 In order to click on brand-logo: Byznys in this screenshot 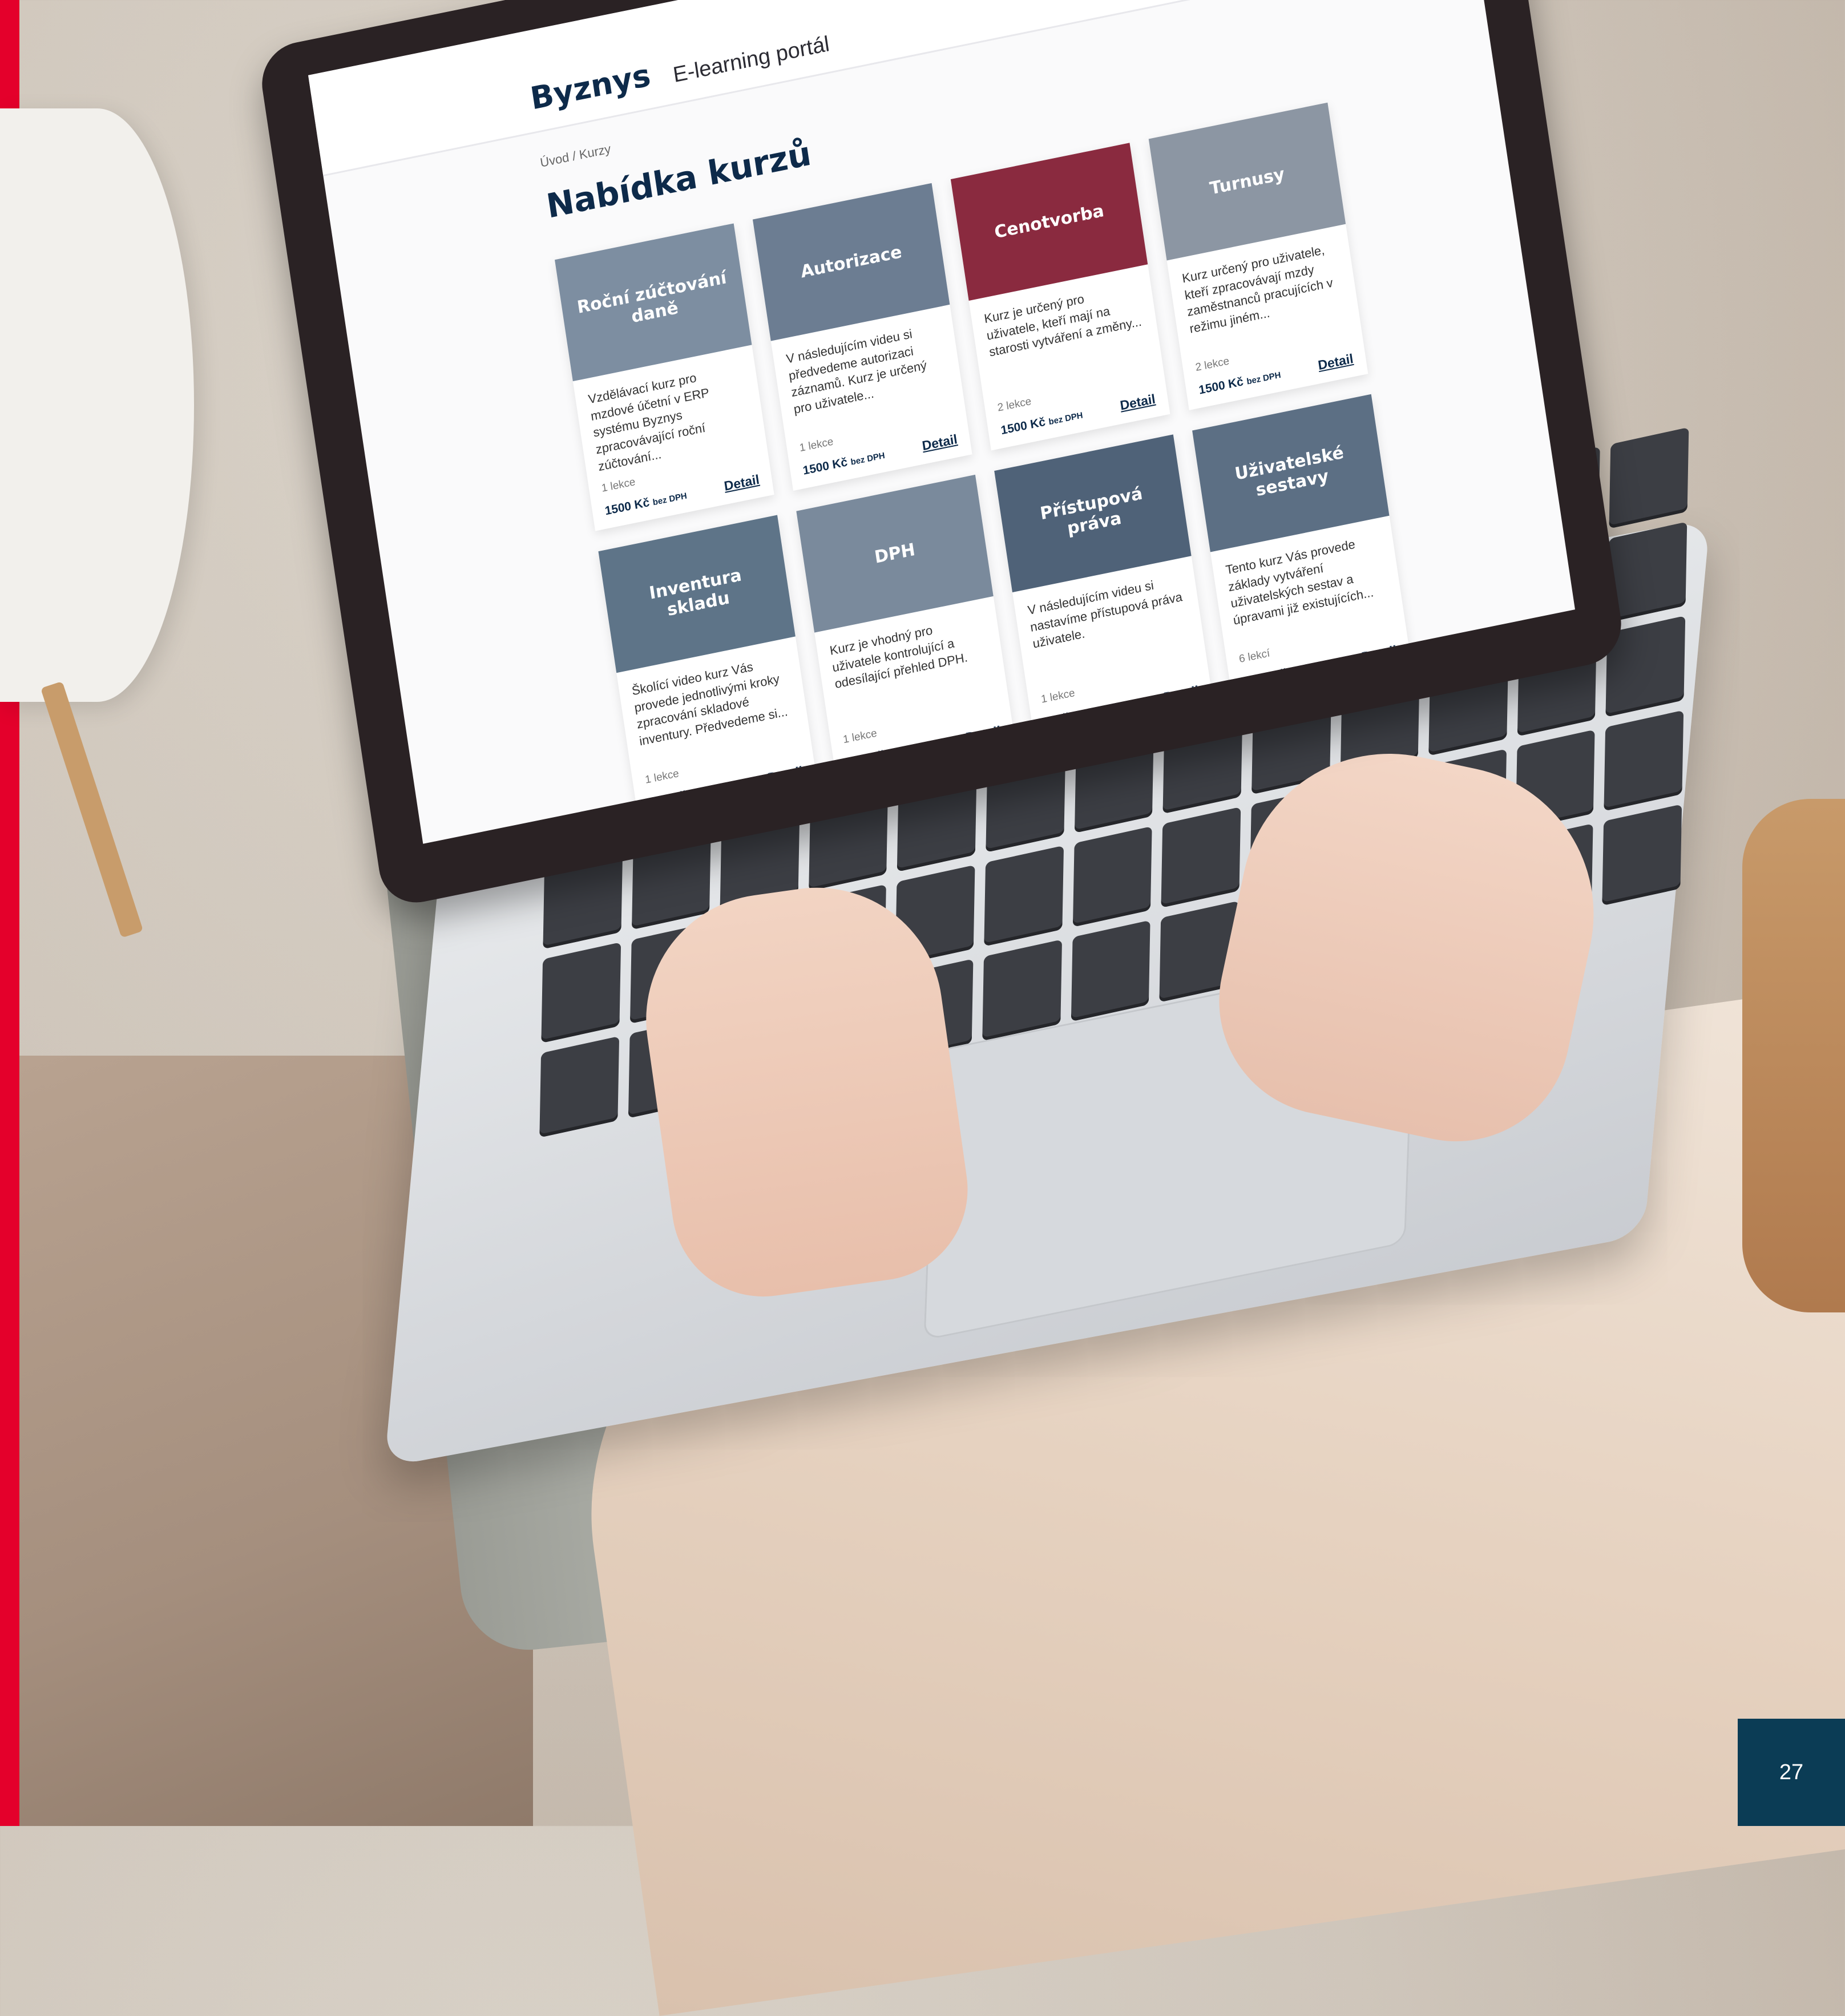, I will do `click(590, 87)`.